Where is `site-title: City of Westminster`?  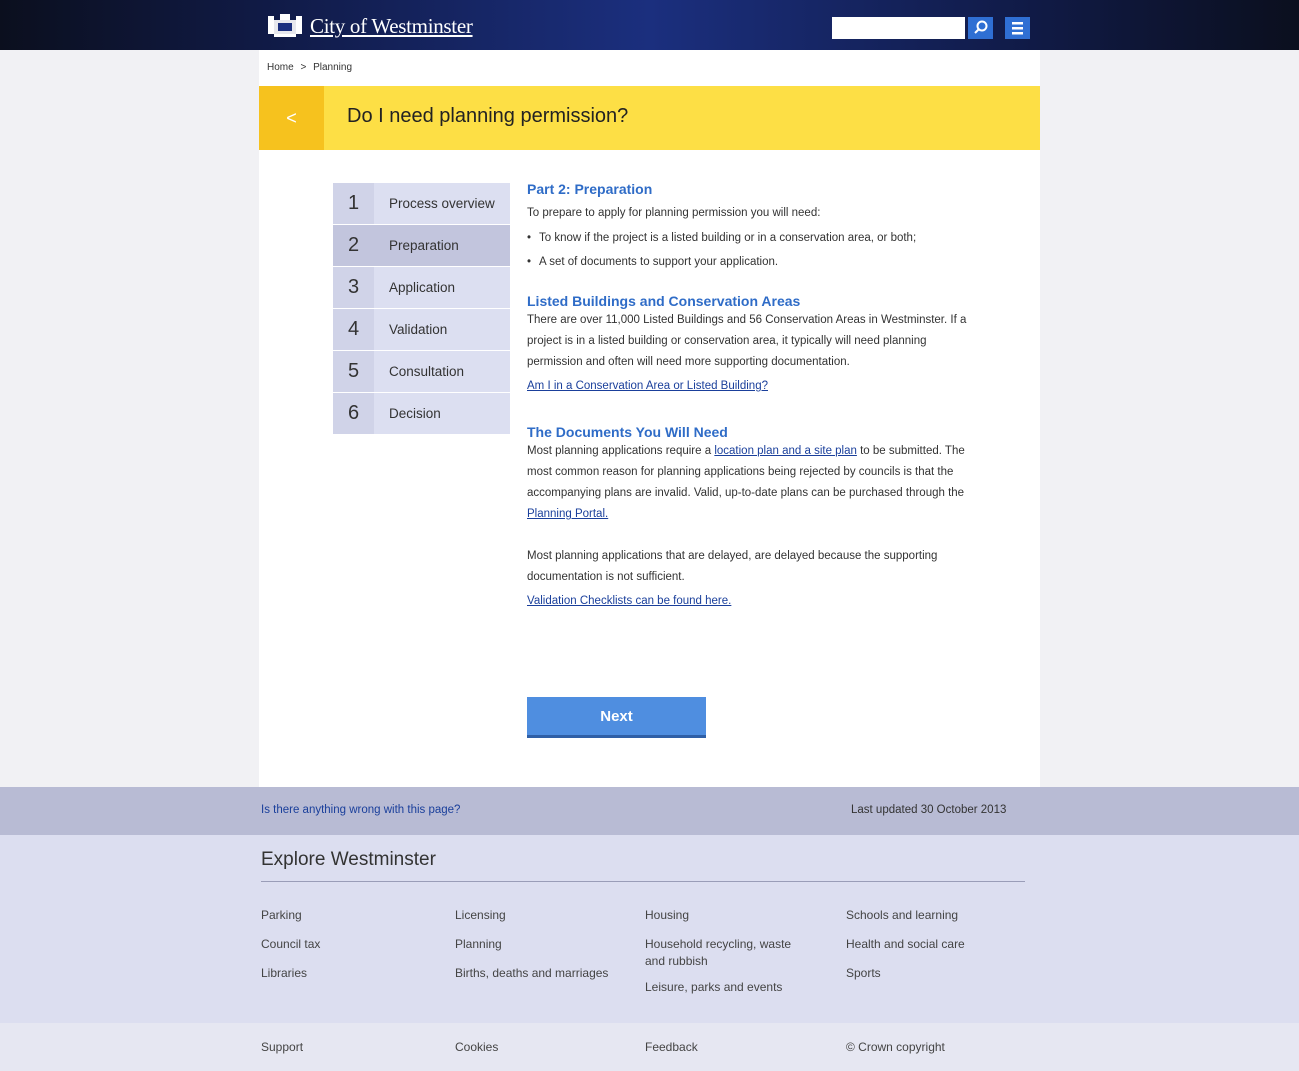 site-title: City of Westminster is located at coordinates (391, 25).